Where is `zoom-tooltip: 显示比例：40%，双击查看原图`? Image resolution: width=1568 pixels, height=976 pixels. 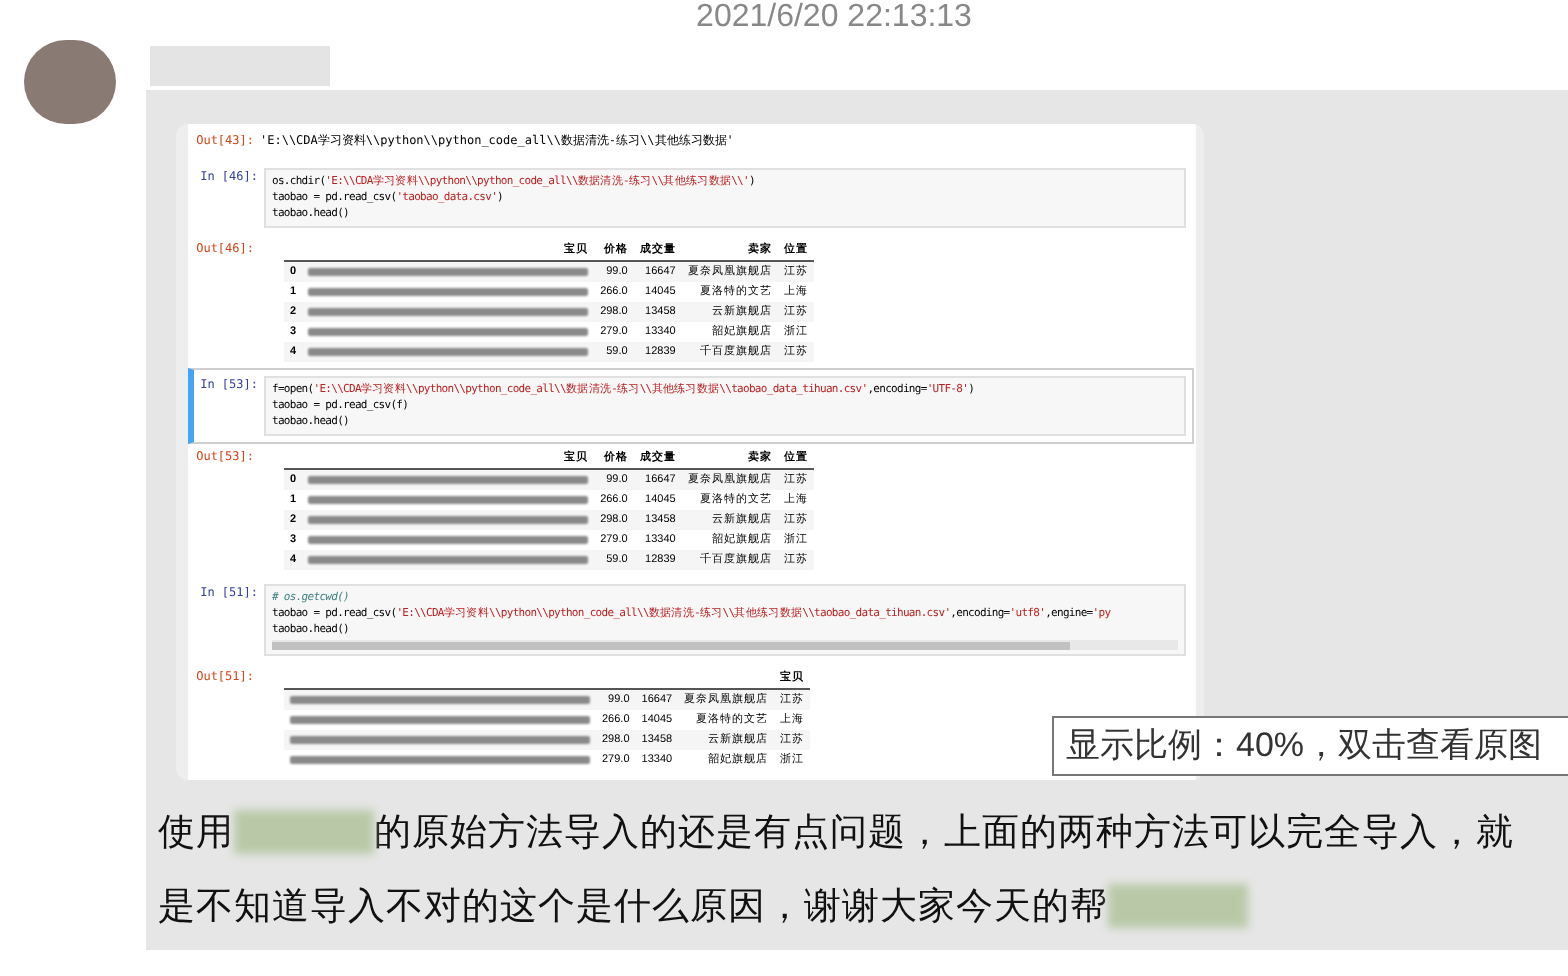
zoom-tooltip: 显示比例：40%，双击查看原图 is located at coordinates (1310, 746).